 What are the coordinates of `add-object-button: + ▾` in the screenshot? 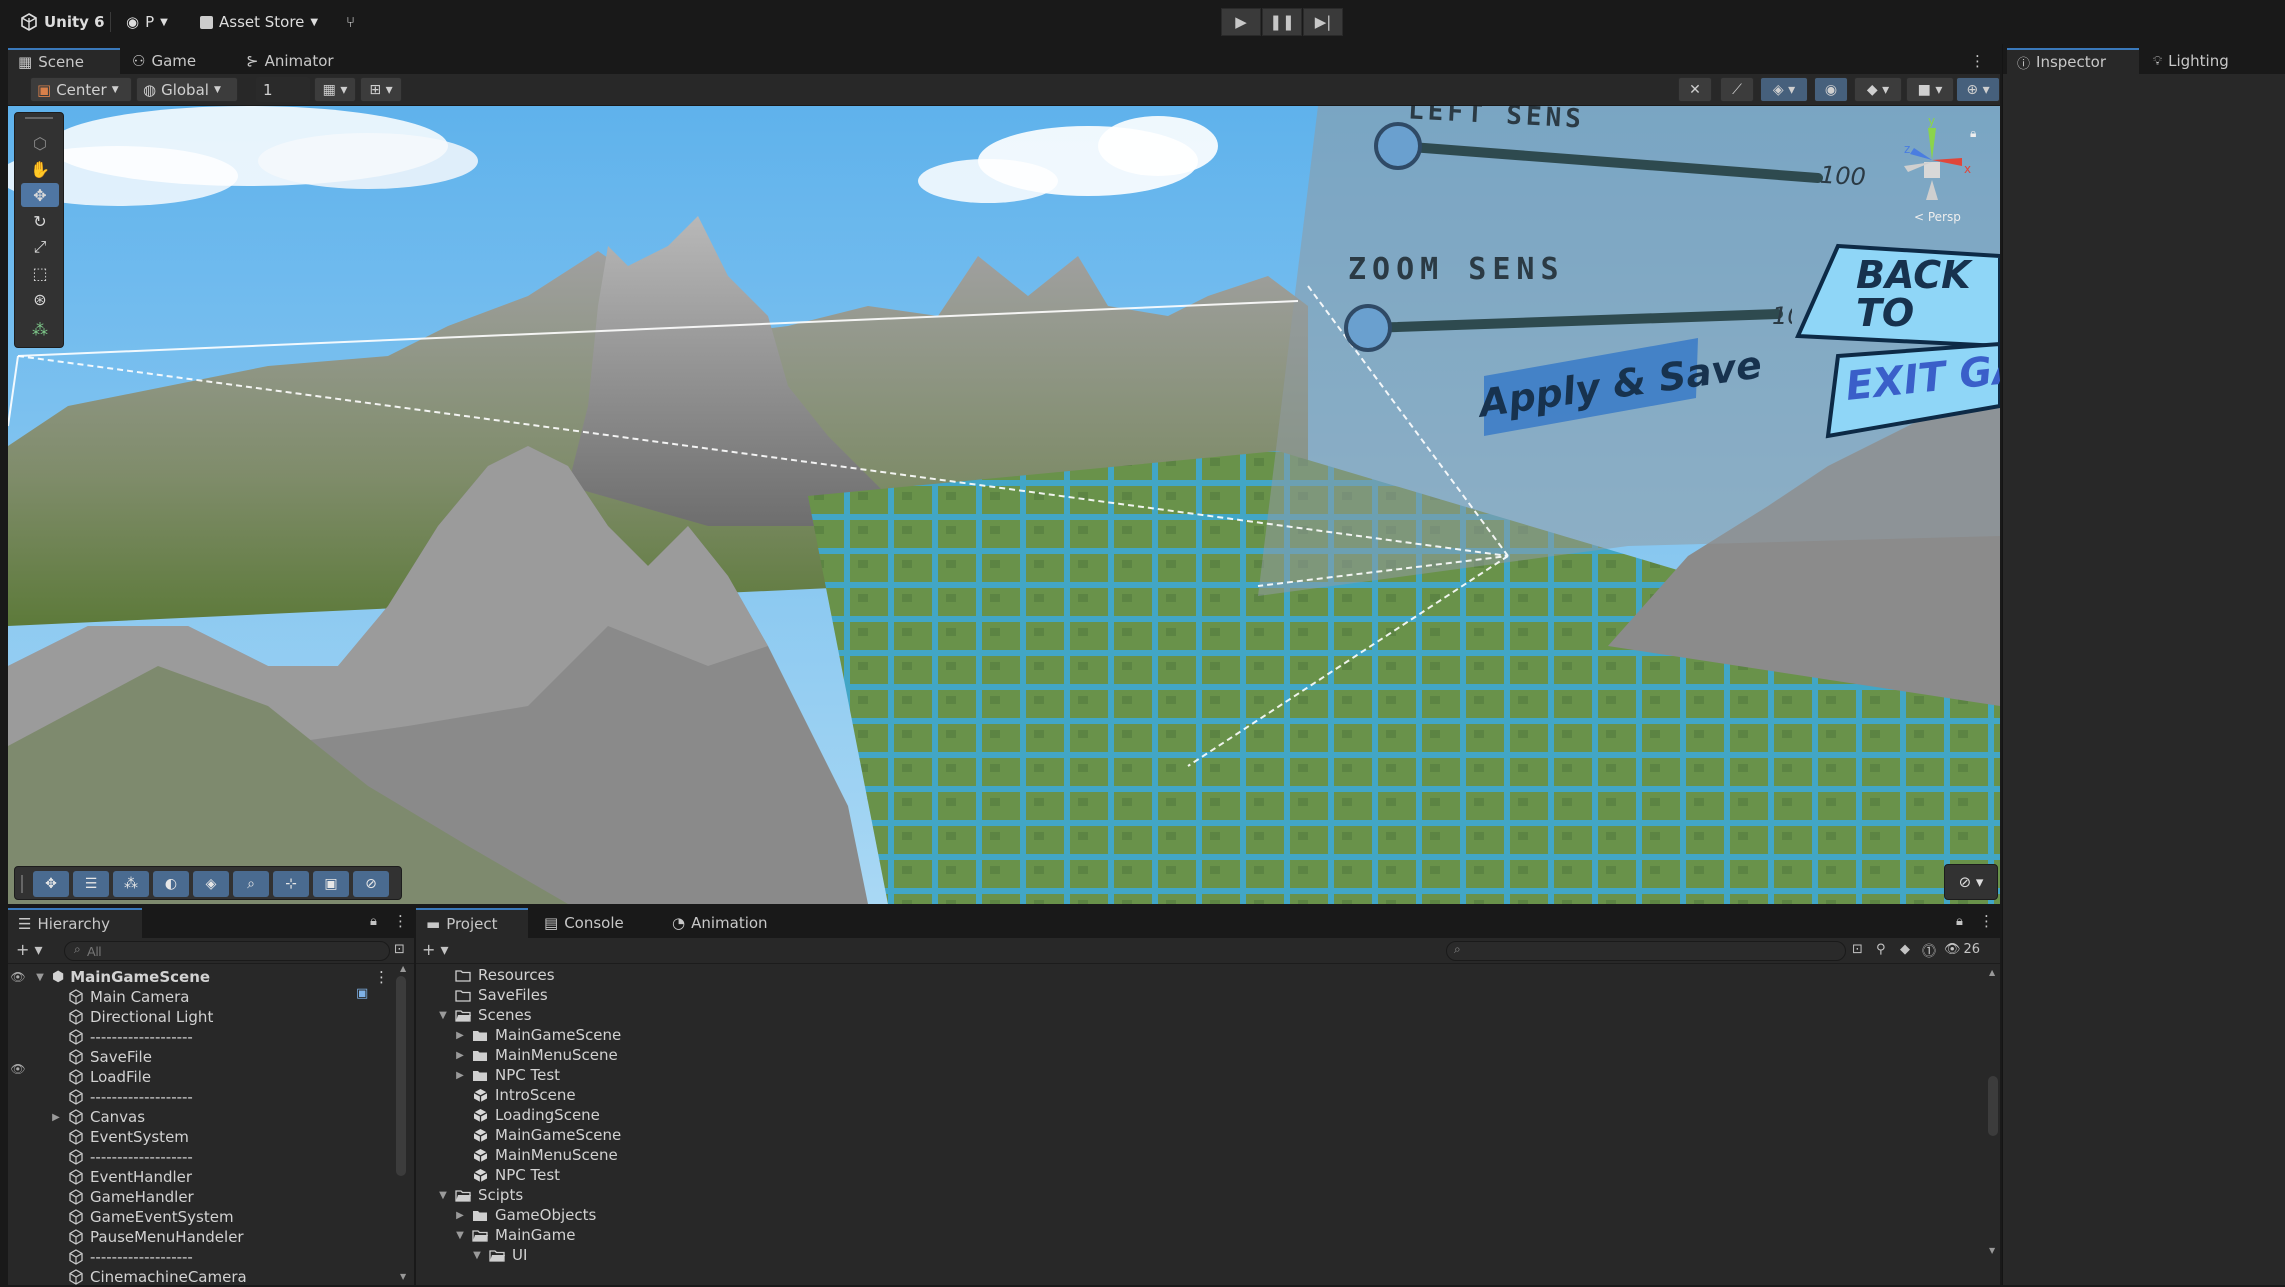 It's located at (29, 949).